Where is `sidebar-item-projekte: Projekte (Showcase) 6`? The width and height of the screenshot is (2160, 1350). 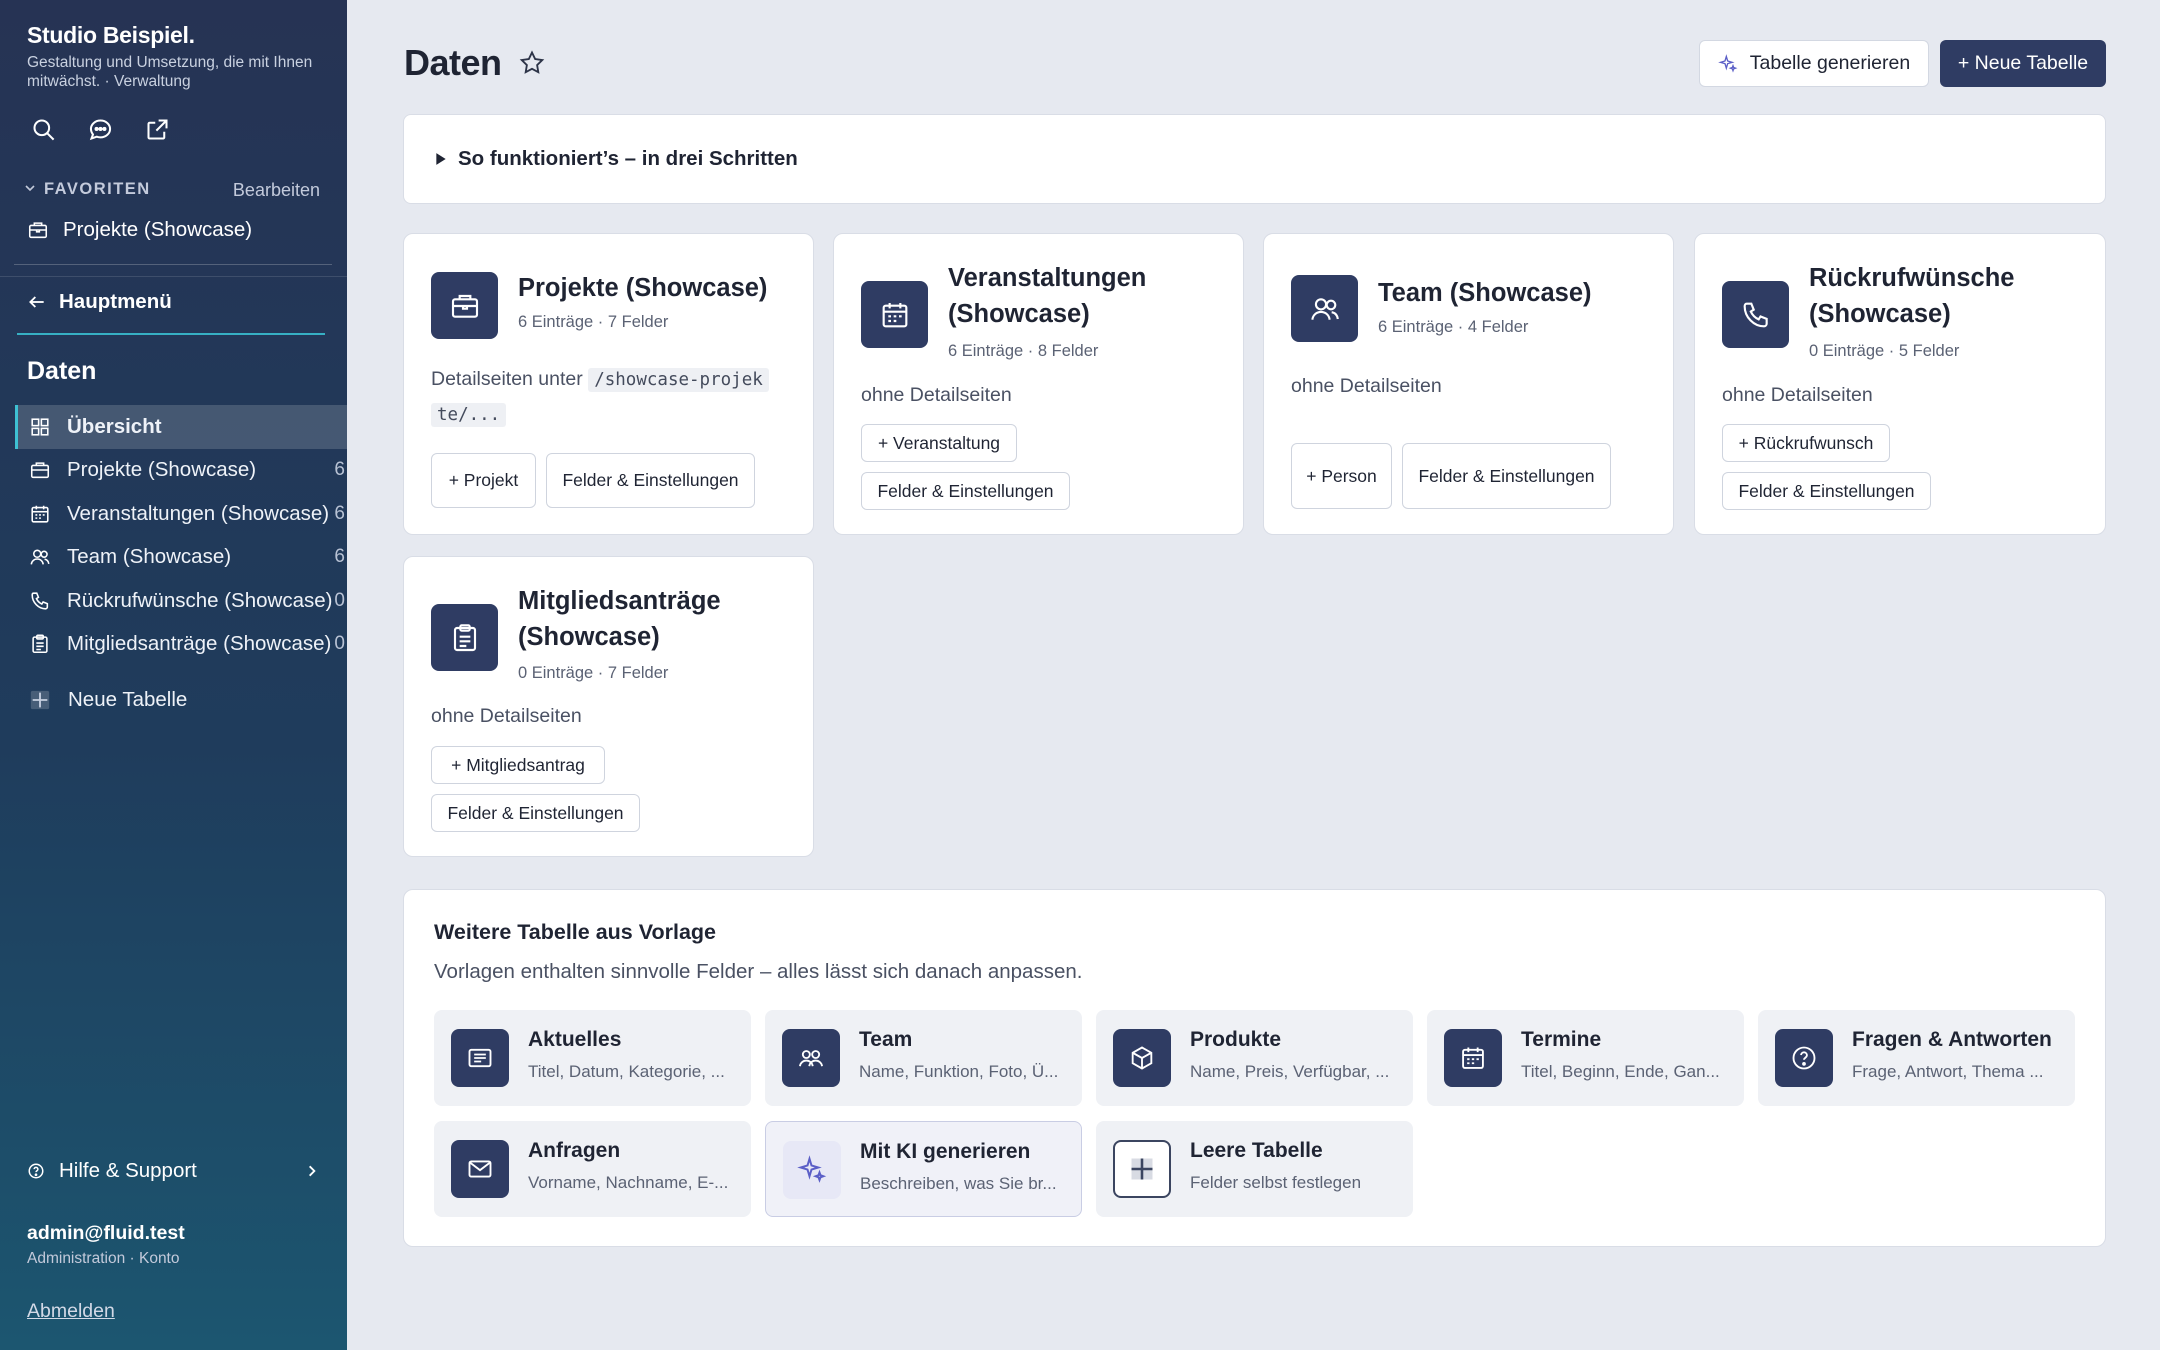 sidebar-item-projekte: Projekte (Showcase) 6 is located at coordinates (181, 471).